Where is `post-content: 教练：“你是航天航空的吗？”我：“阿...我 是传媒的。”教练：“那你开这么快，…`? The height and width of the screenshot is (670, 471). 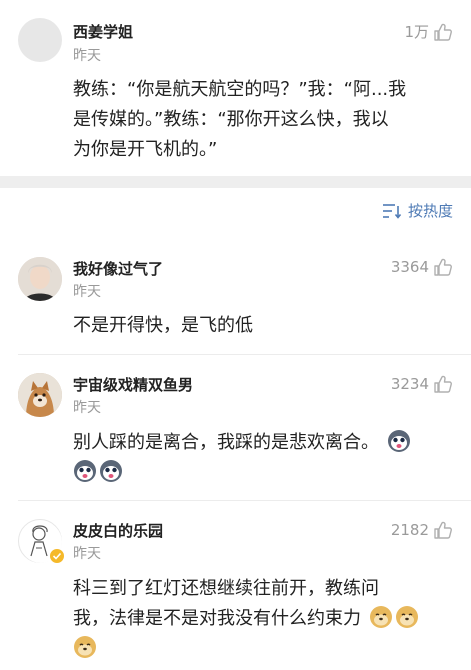
post-content: 教练：“你是航天航空的吗？”我：“阿...我 是传媒的。”教练：“那你开这么快，… is located at coordinates (263, 120).